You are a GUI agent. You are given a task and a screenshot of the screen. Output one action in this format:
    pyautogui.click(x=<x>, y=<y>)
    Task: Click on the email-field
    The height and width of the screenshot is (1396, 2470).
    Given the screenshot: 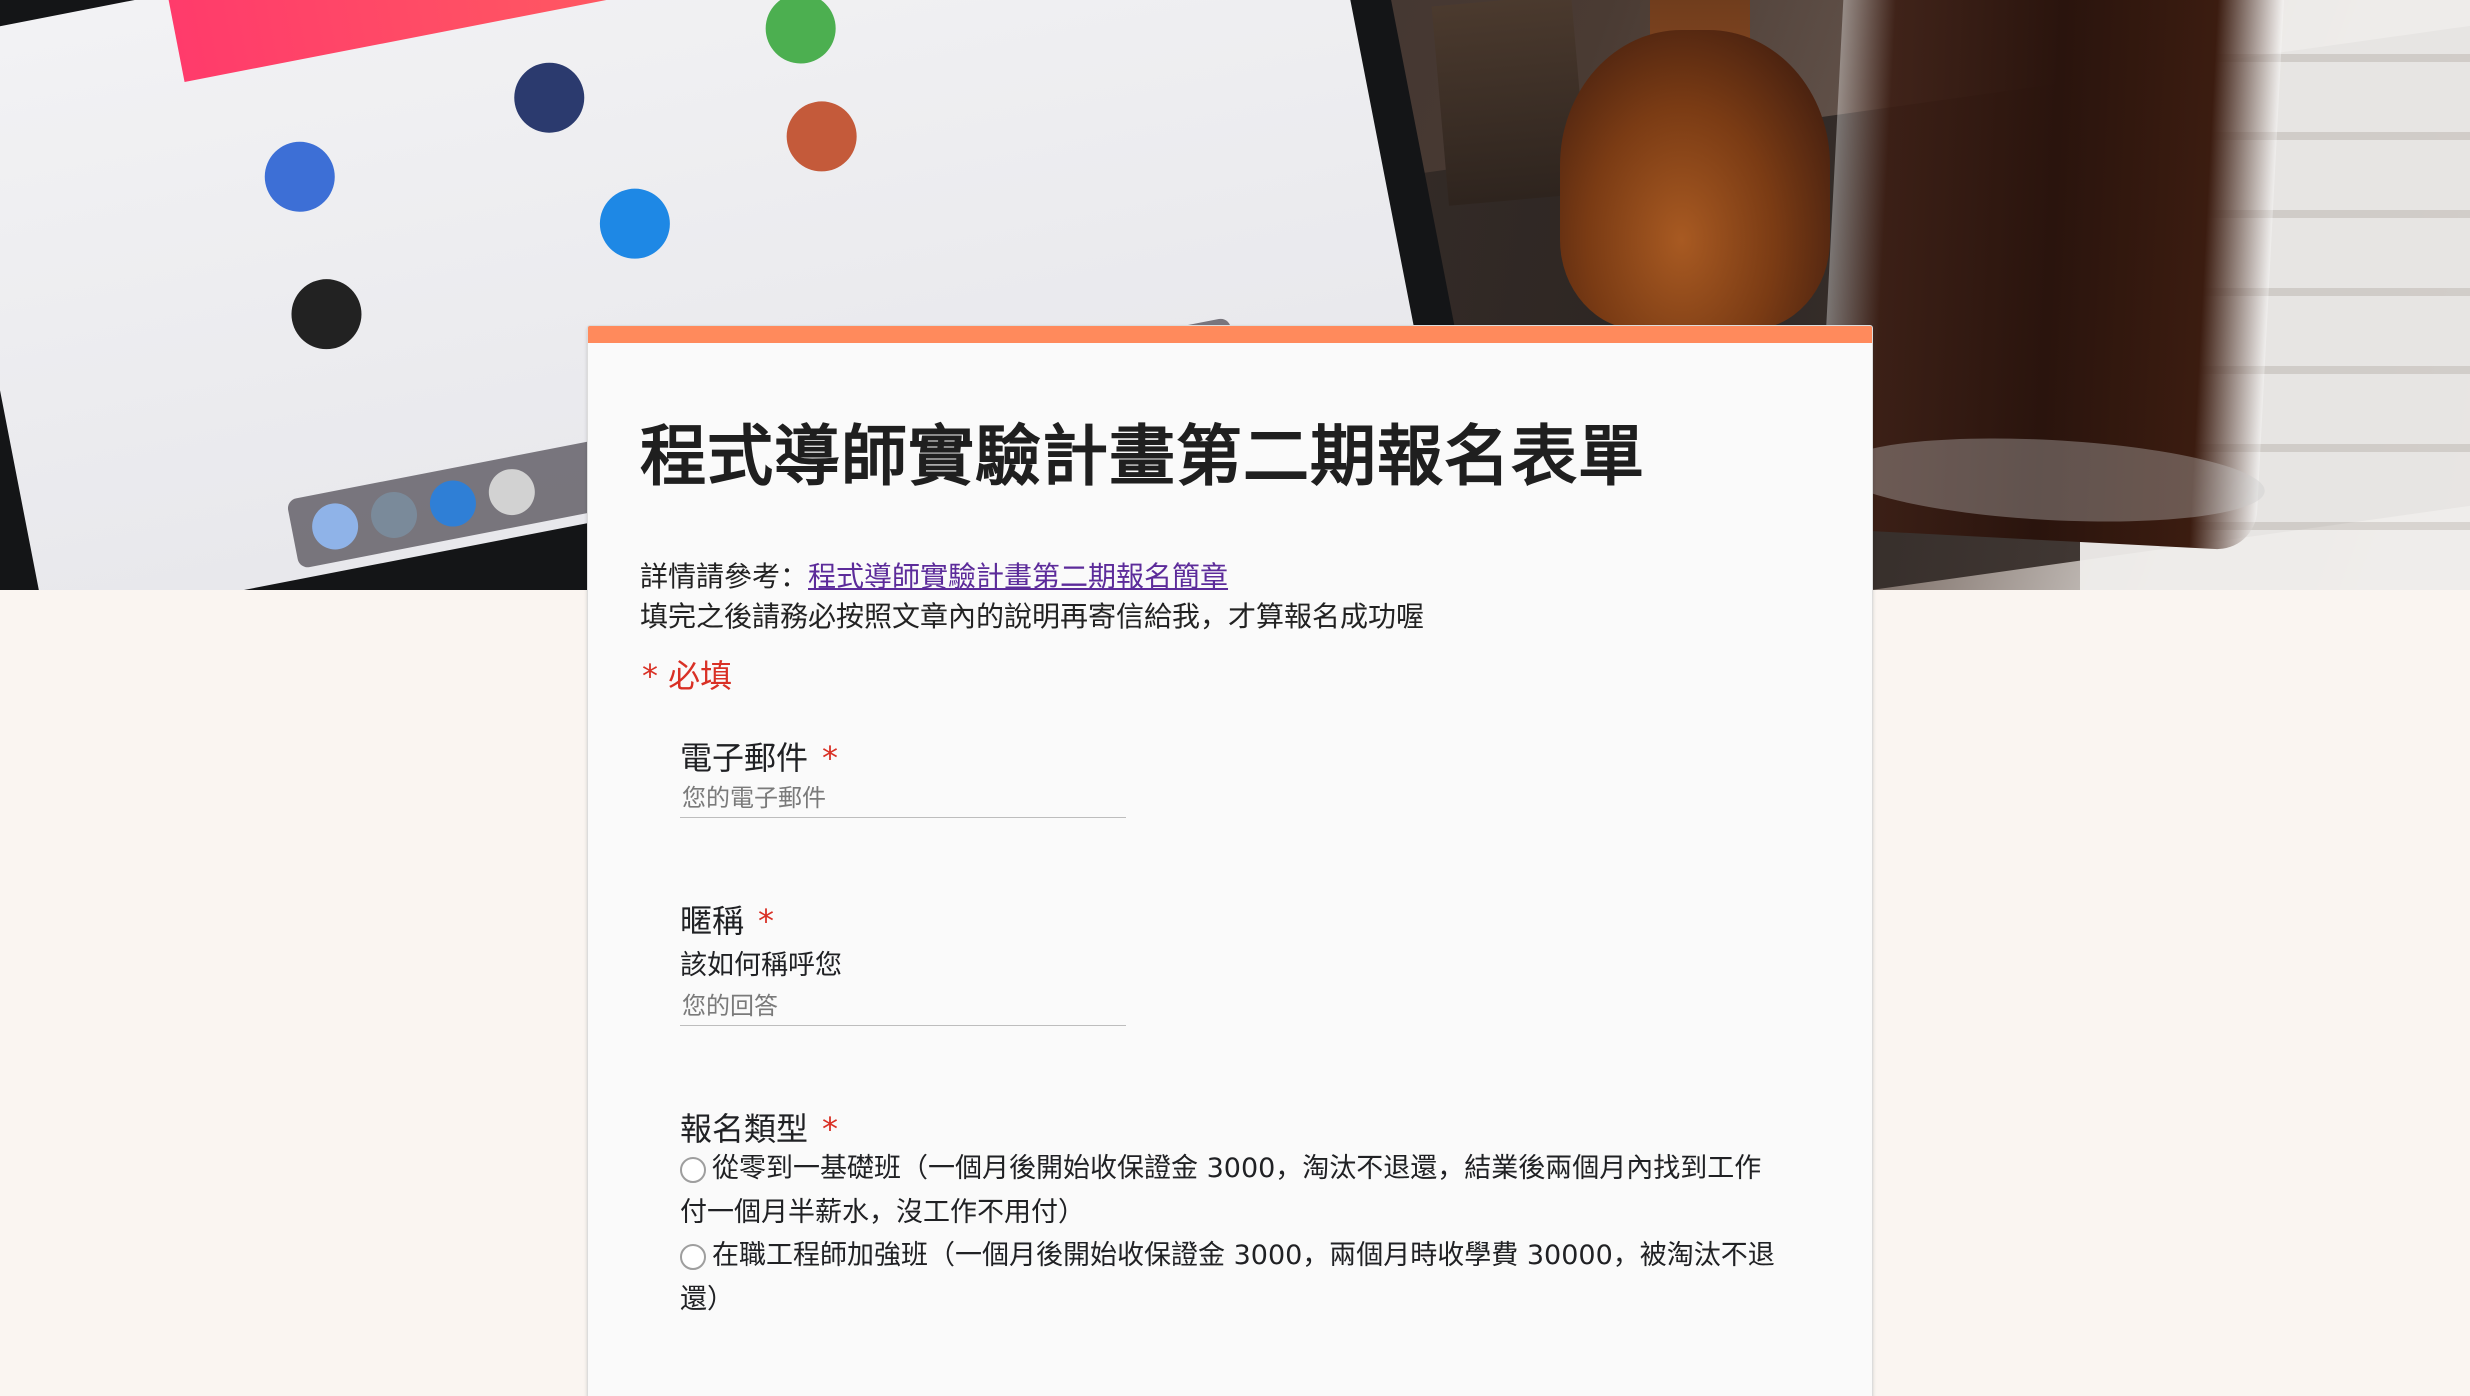 What is the action you would take?
    pyautogui.click(x=903, y=798)
    